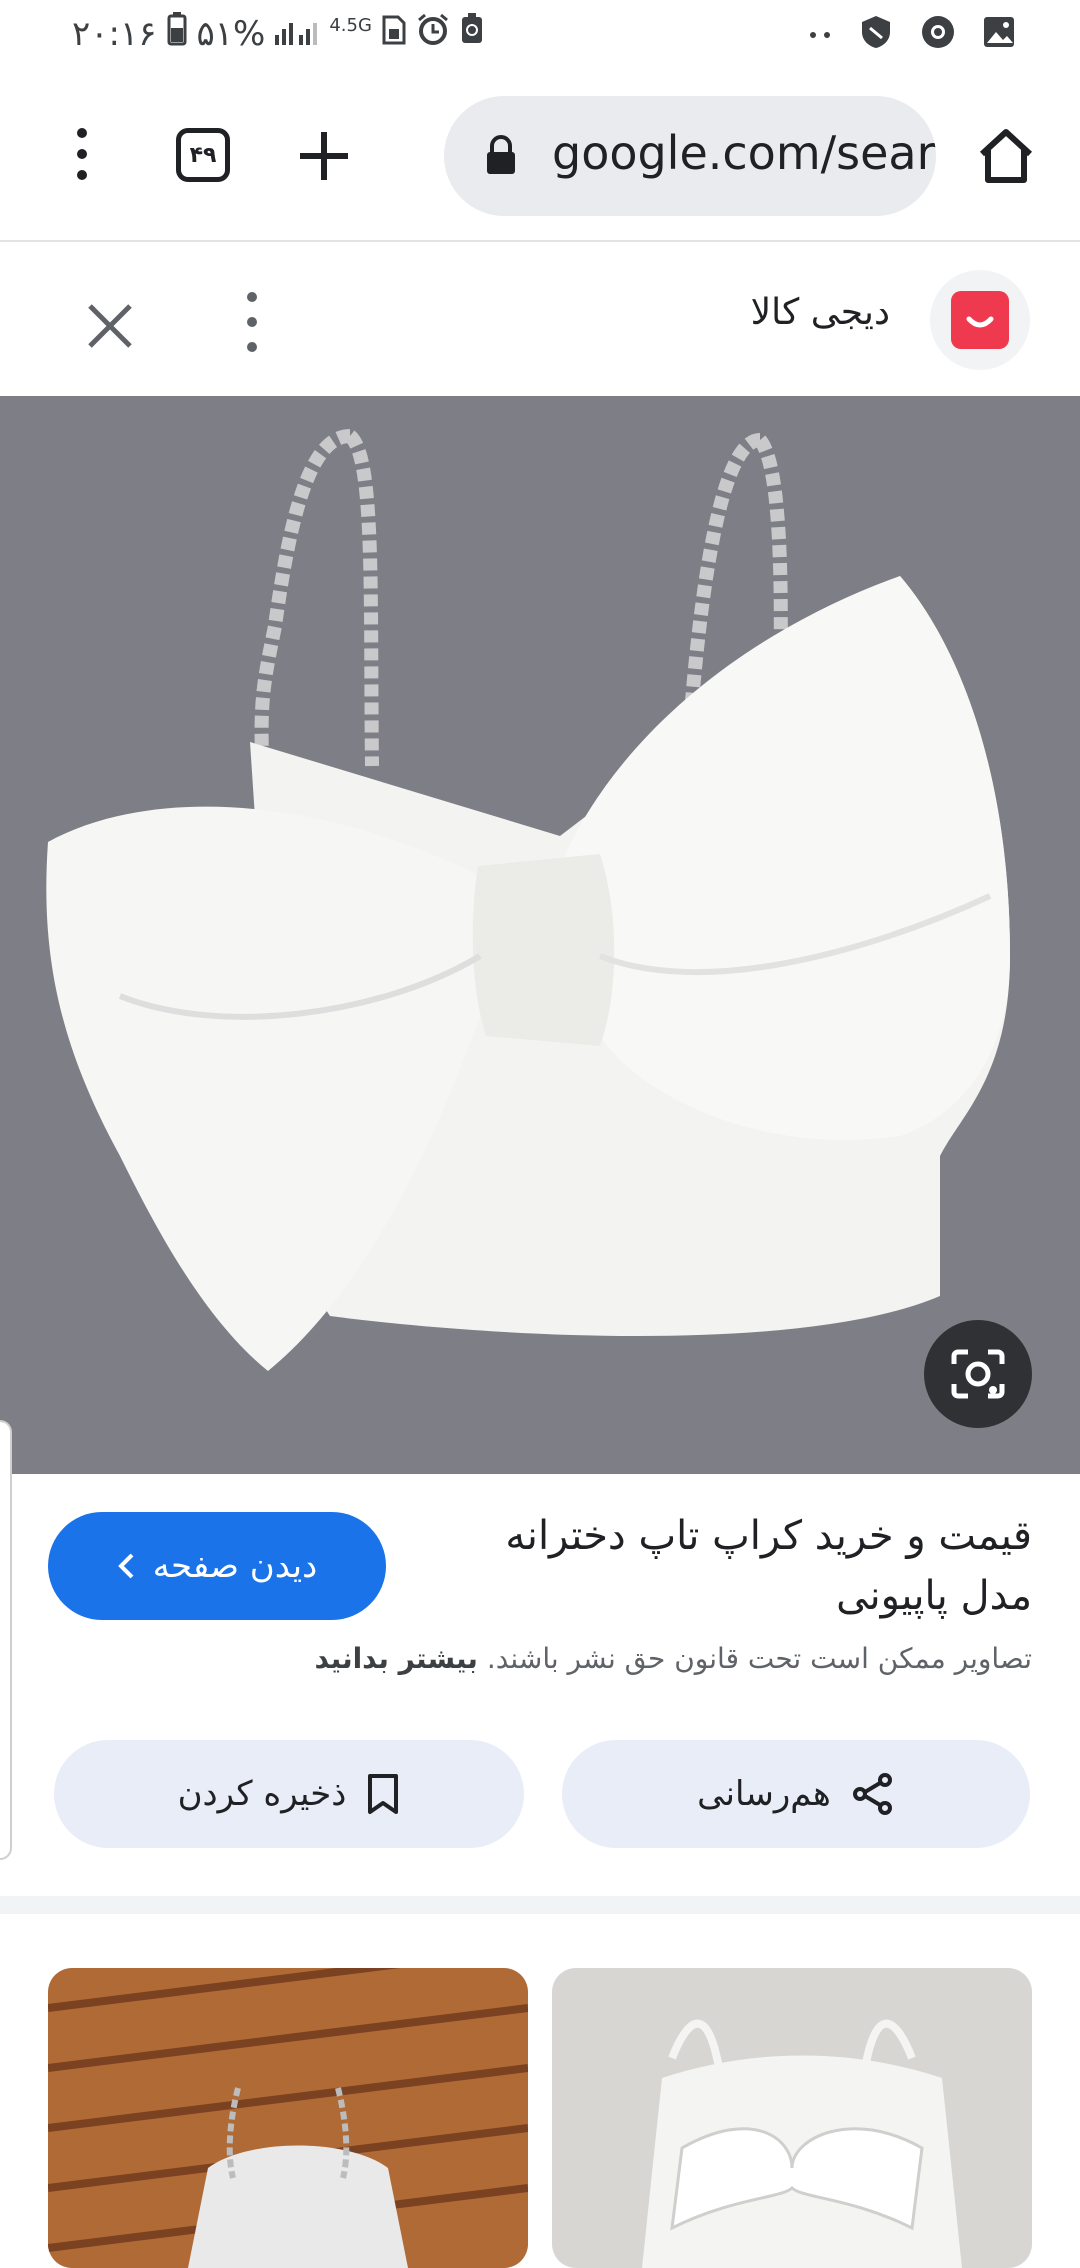  Describe the element at coordinates (999, 34) in the screenshot. I see `gallery-icon` at that location.